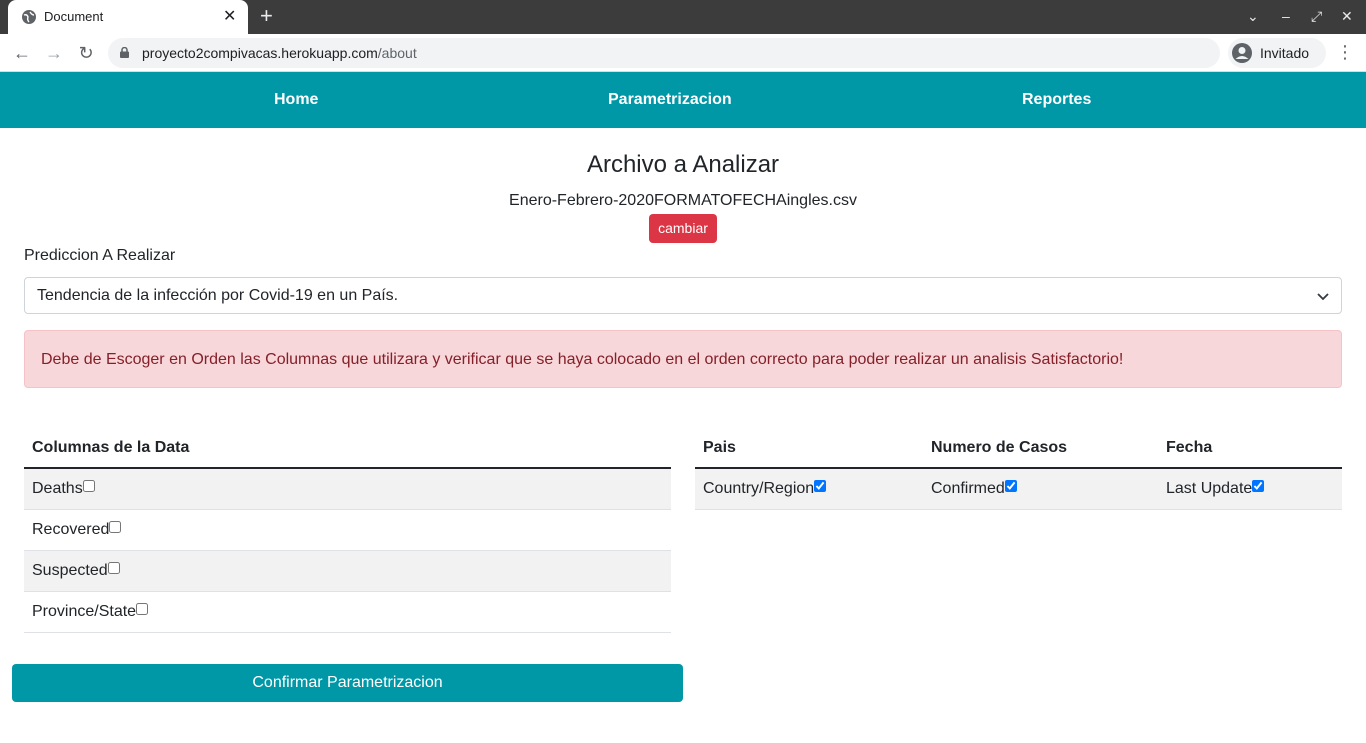  What do you see at coordinates (1347, 16) in the screenshot?
I see `close-window-icon: ✕` at bounding box center [1347, 16].